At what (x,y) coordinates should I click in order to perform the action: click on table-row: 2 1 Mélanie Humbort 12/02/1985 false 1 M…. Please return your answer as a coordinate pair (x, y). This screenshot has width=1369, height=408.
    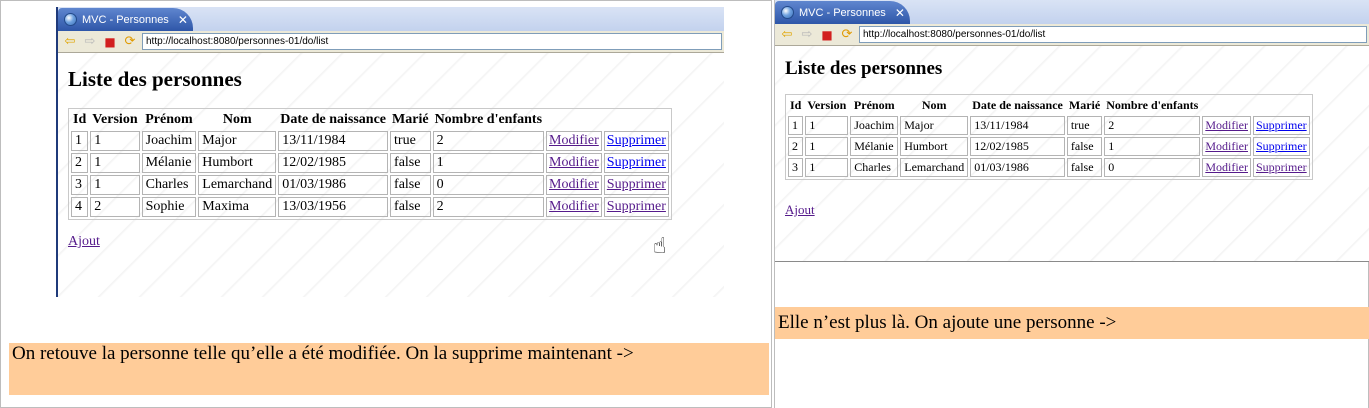
    Looking at the image, I should click on (370, 163).